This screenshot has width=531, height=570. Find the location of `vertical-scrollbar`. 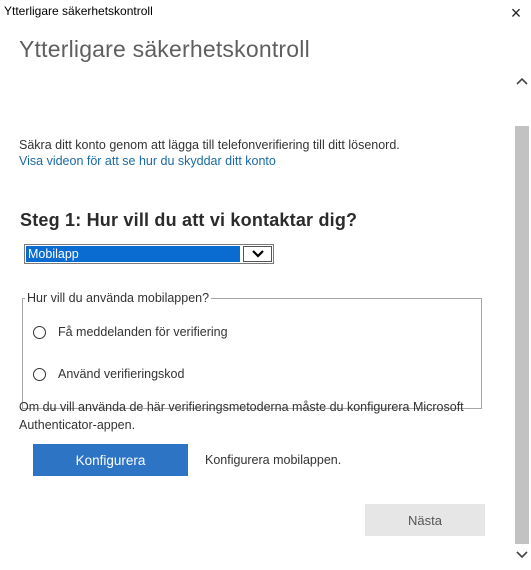

vertical-scrollbar is located at coordinates (522, 298).